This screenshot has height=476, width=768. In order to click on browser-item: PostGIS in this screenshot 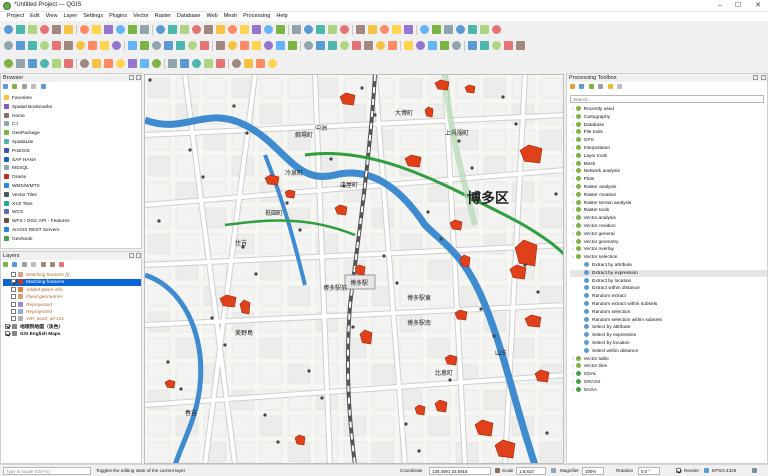, I will do `click(72, 151)`.